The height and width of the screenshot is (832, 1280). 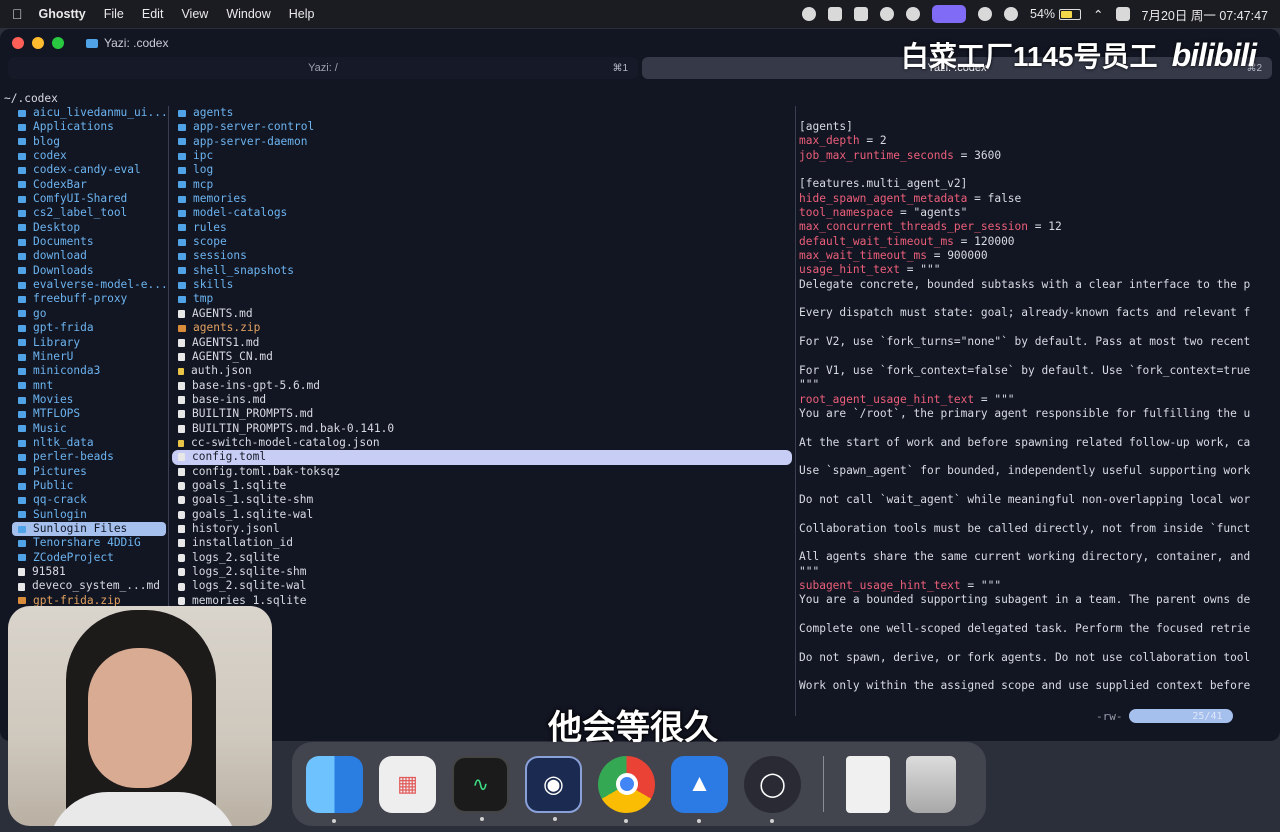 What do you see at coordinates (482, 357) in the screenshot?
I see `file-entry: AGENTS_CN.md` at bounding box center [482, 357].